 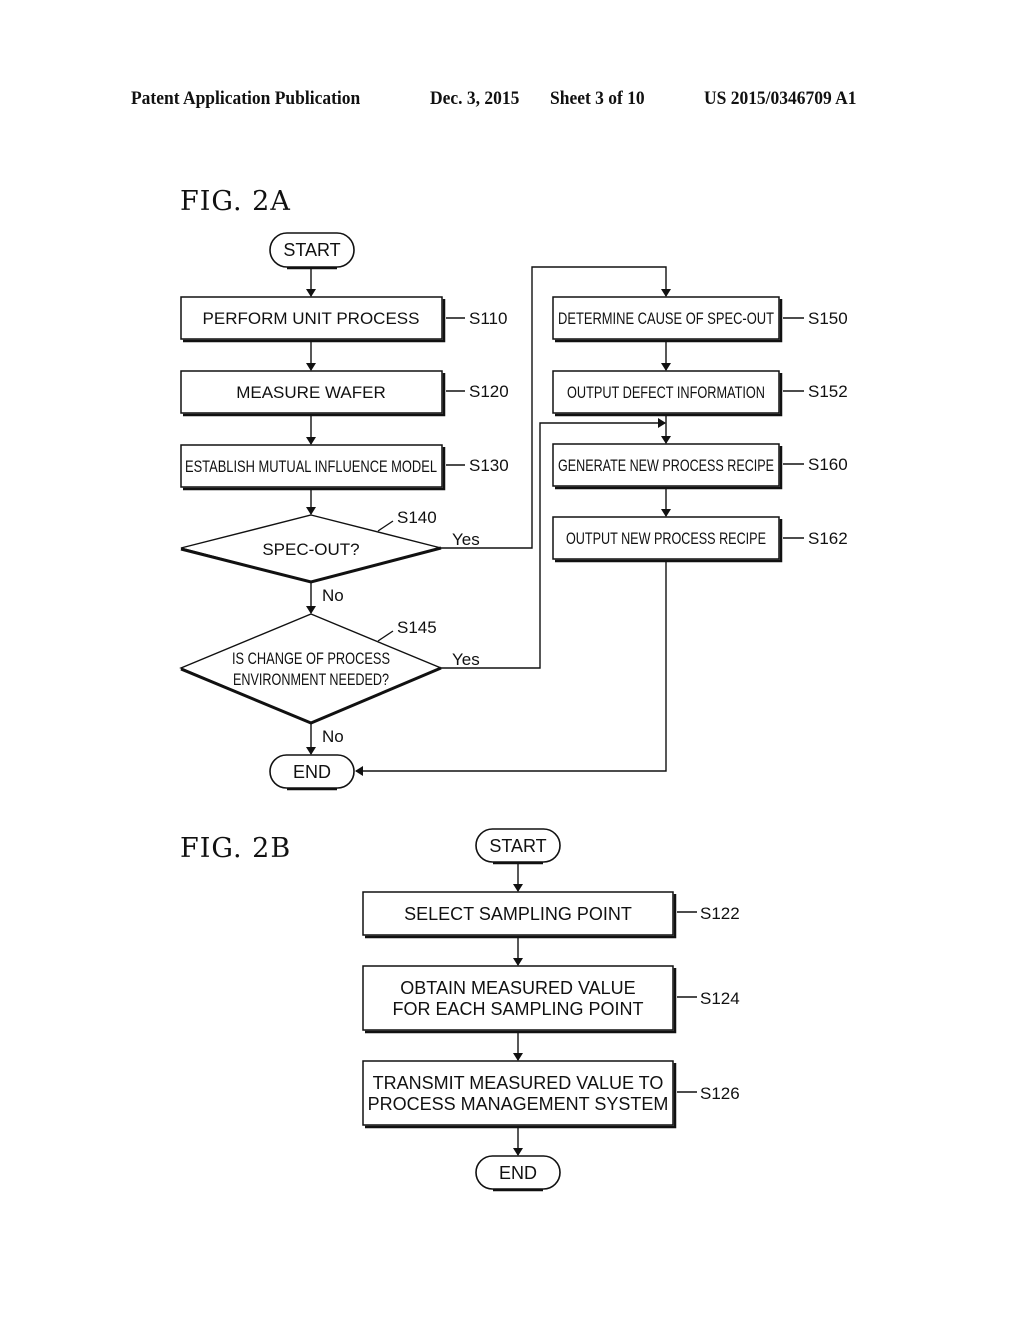 I want to click on step-box-s120: MEASURE WAFER S120, so click(x=344, y=393).